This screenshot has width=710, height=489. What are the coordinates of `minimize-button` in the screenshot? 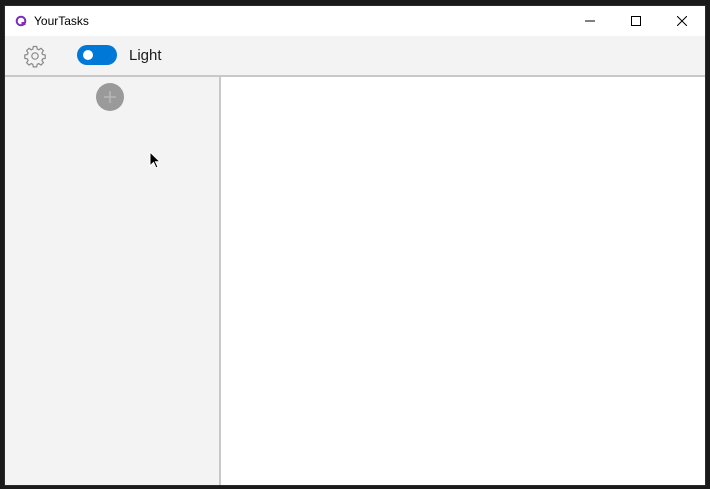 It's located at (590, 21).